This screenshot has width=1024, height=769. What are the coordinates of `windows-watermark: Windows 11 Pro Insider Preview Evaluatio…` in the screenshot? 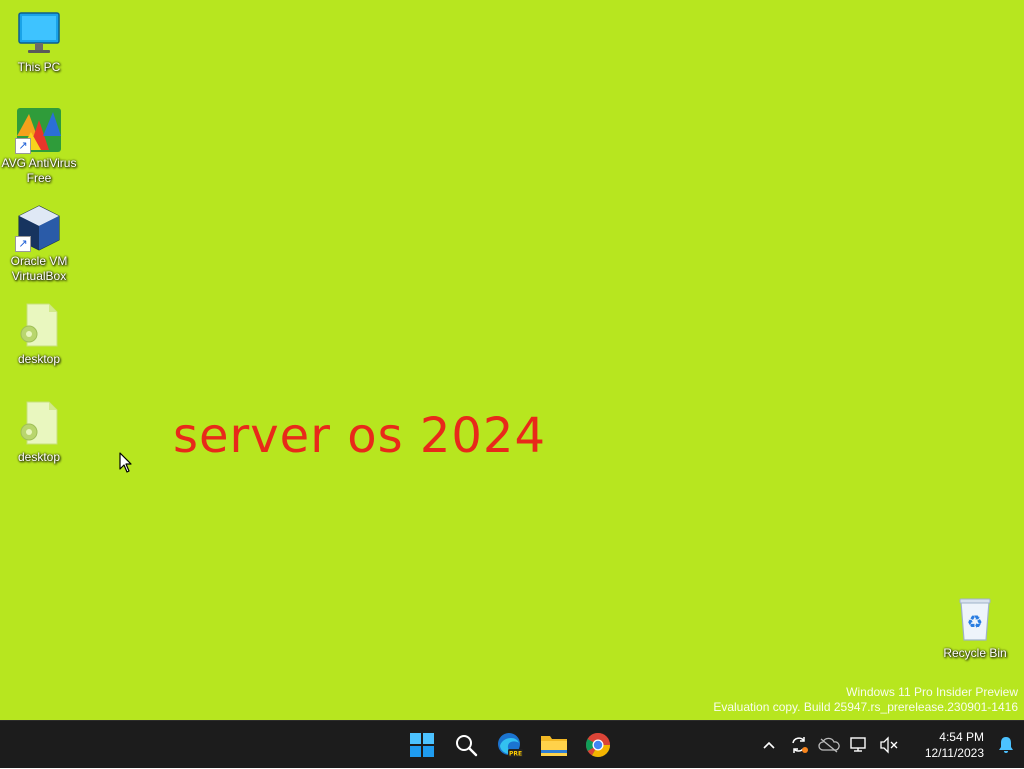 It's located at (865, 700).